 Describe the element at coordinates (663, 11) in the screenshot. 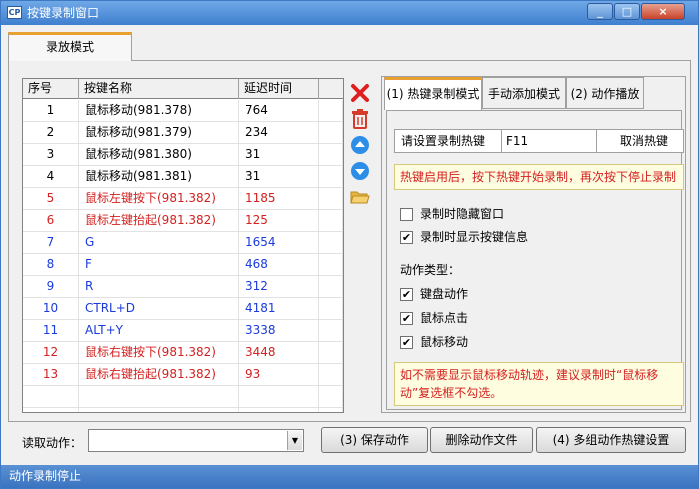

I see `close-button: ×` at that location.